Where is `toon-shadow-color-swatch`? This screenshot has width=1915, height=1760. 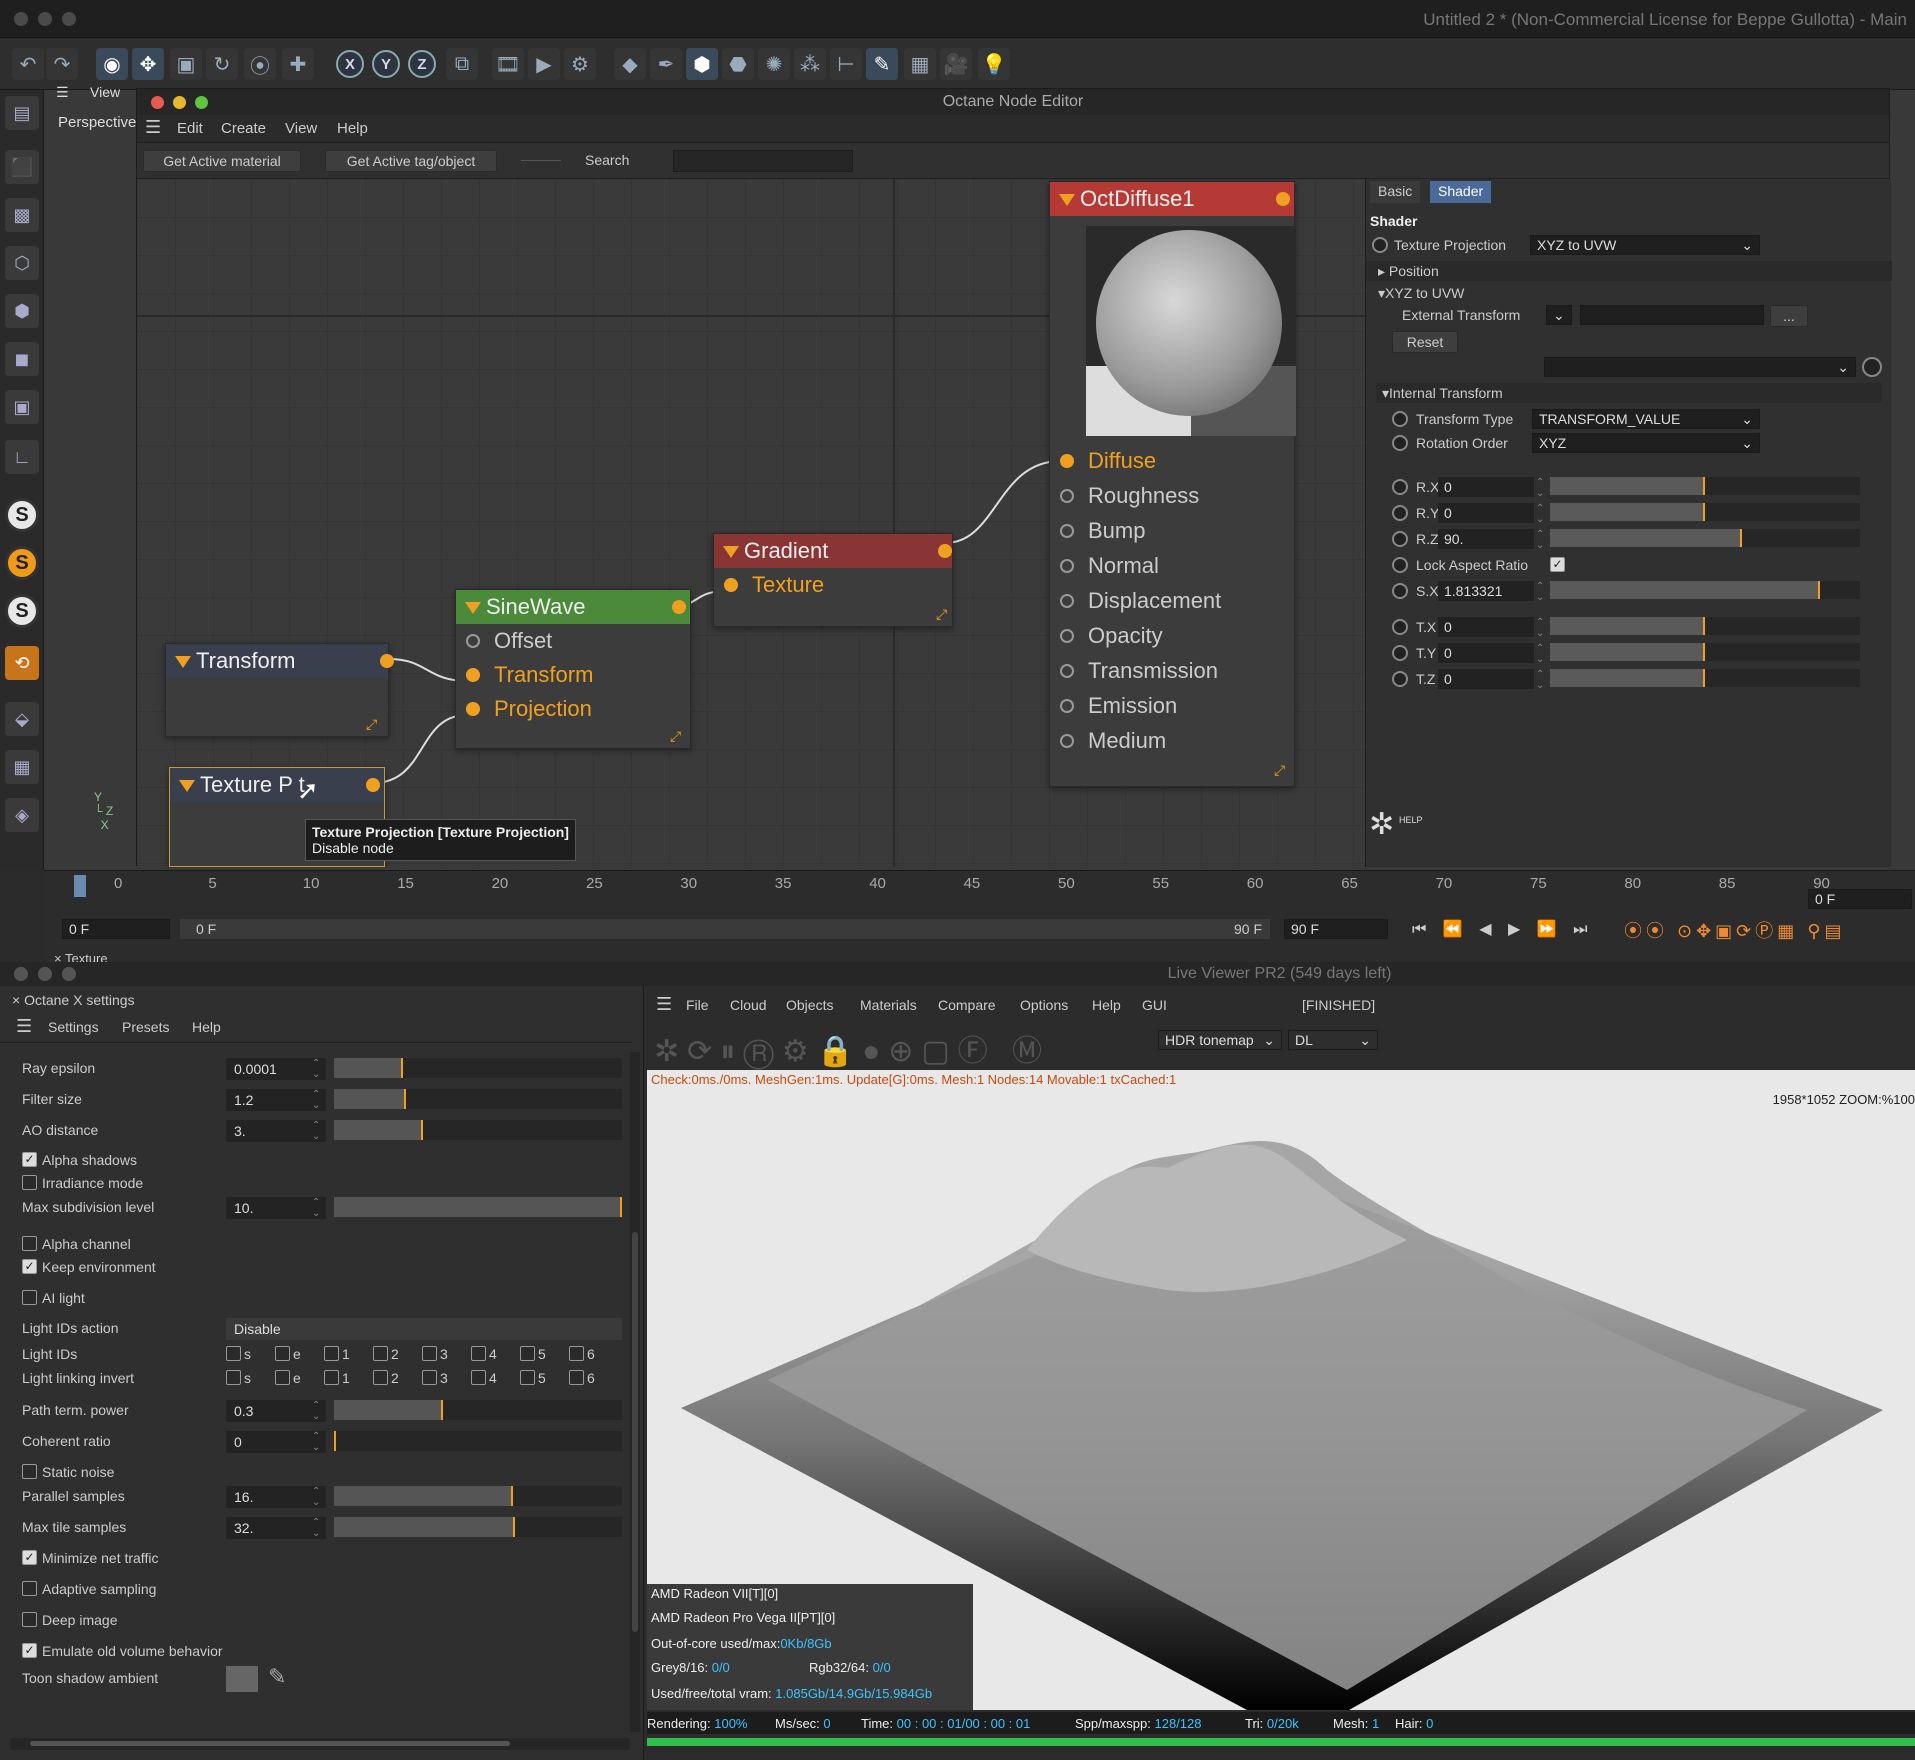 toon-shadow-color-swatch is located at coordinates (242, 1679).